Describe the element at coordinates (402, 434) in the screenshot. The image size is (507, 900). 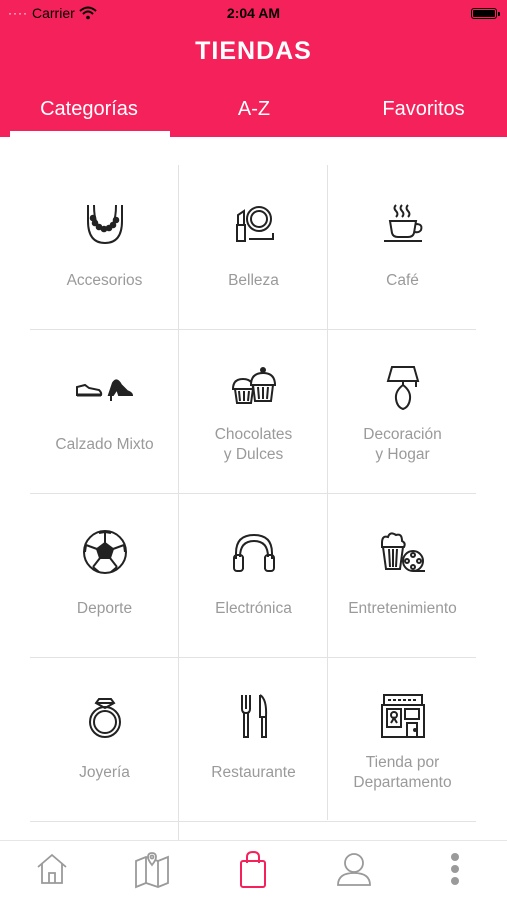
I see `category-label: Decoración` at that location.